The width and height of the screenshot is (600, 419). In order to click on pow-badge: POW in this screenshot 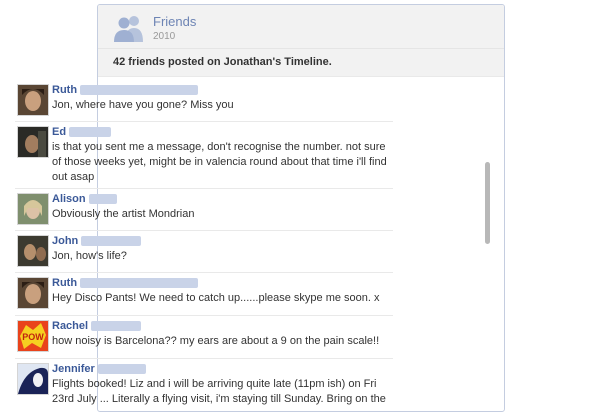, I will do `click(33, 337)`.